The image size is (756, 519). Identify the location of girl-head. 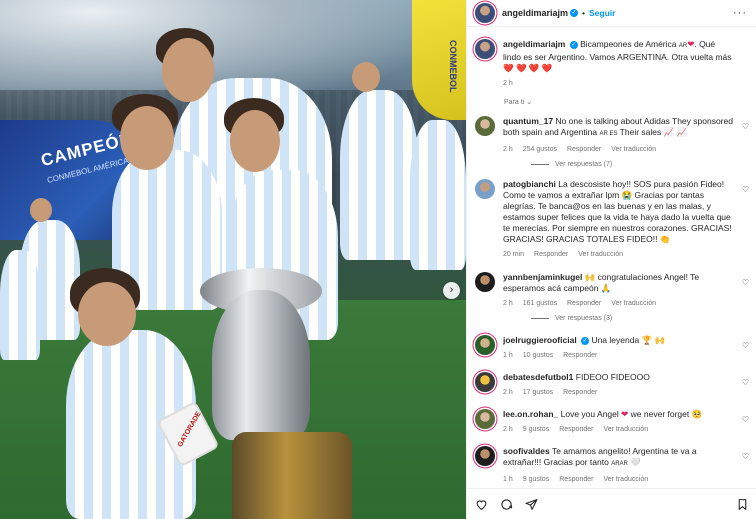
(255, 141).